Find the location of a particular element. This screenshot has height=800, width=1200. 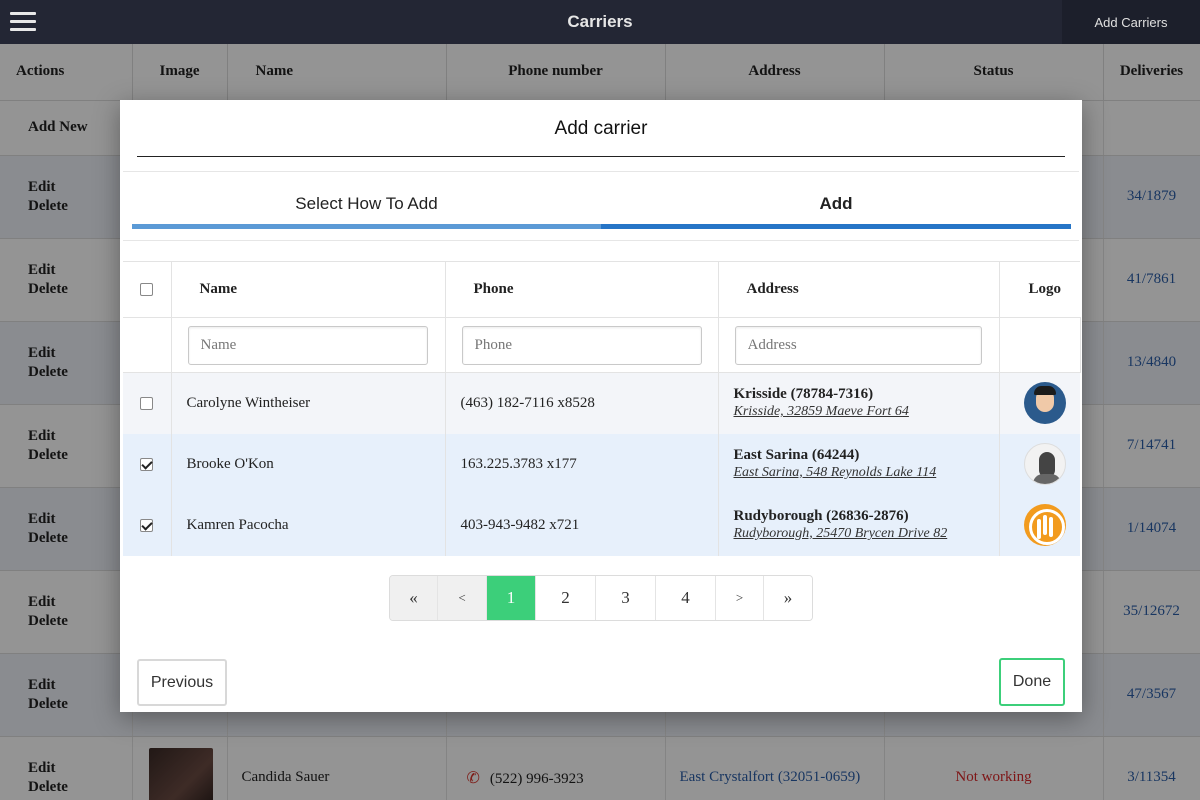

pagination: « < 1 2 3 4 > » is located at coordinates (601, 598).